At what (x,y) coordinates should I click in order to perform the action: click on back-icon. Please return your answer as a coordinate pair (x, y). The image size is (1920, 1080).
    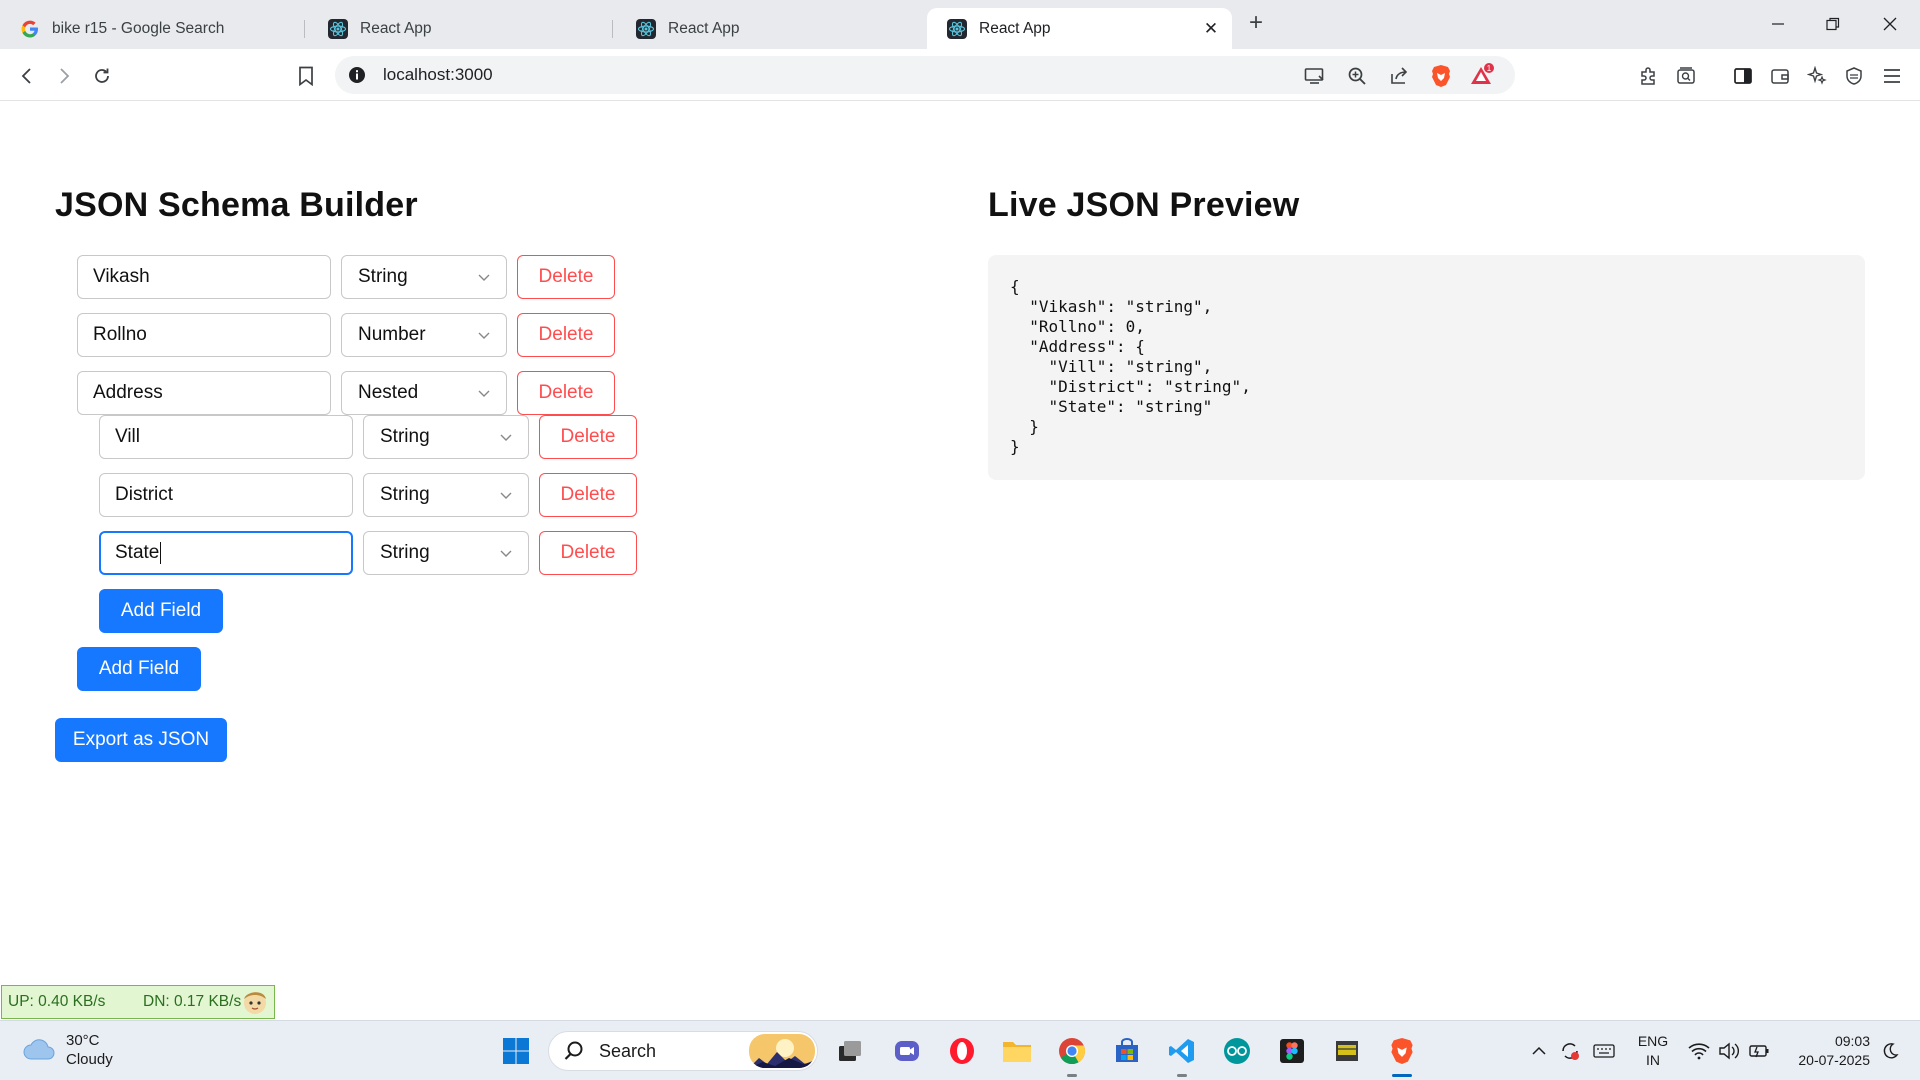
    Looking at the image, I should click on (27, 76).